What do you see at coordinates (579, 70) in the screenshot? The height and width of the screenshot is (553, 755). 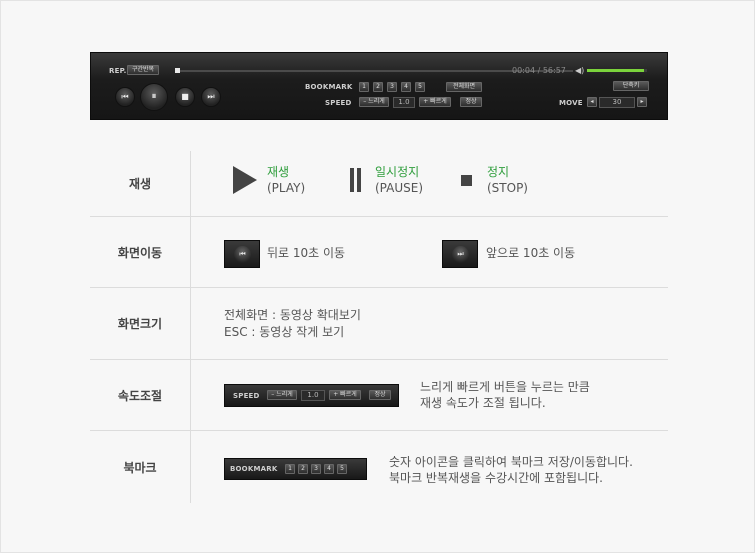 I see `speaker-icon: ◀)` at bounding box center [579, 70].